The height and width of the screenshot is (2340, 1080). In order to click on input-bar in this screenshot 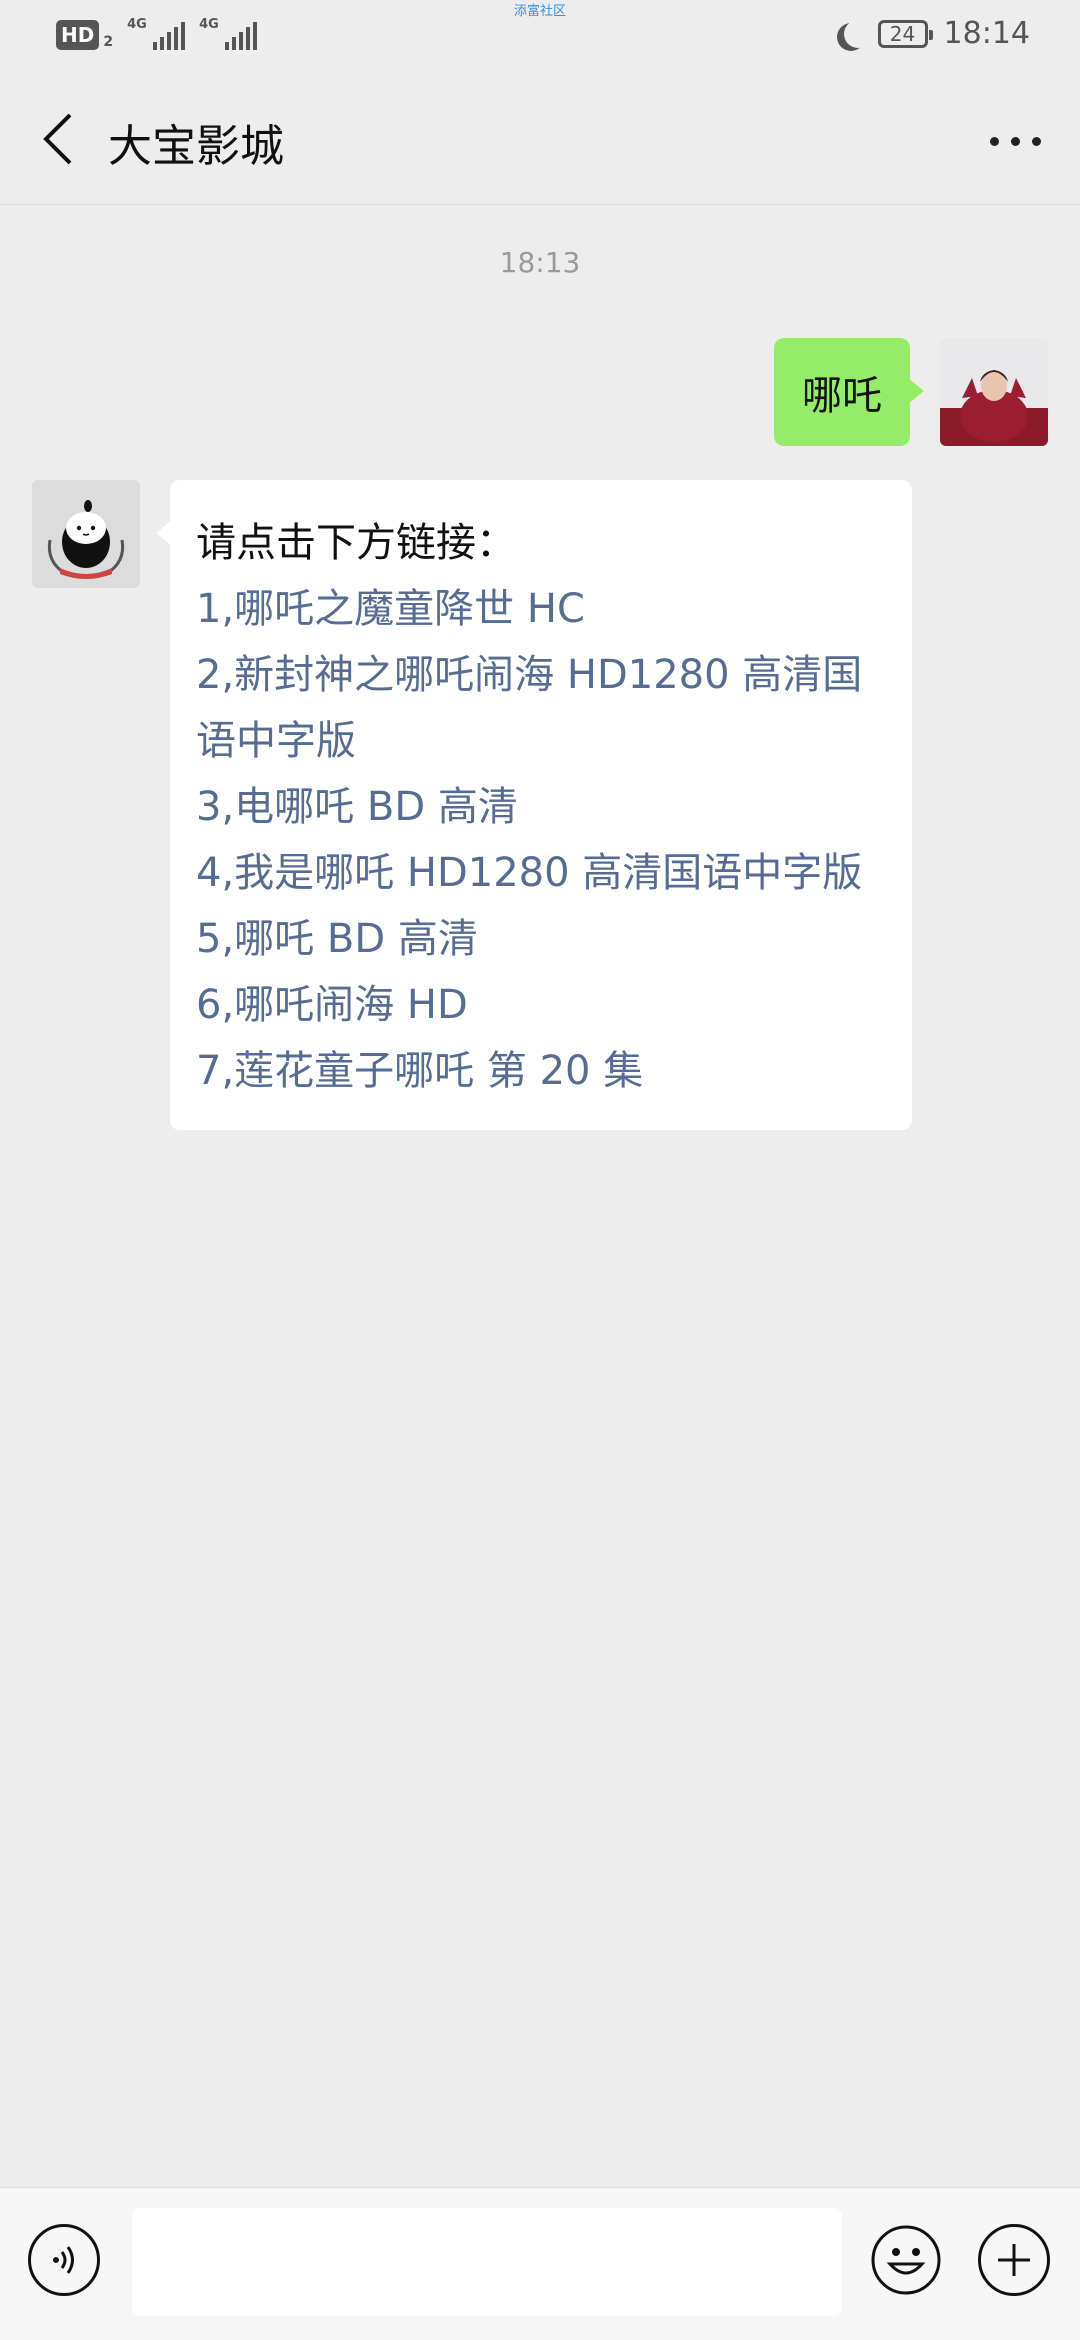, I will do `click(540, 2263)`.